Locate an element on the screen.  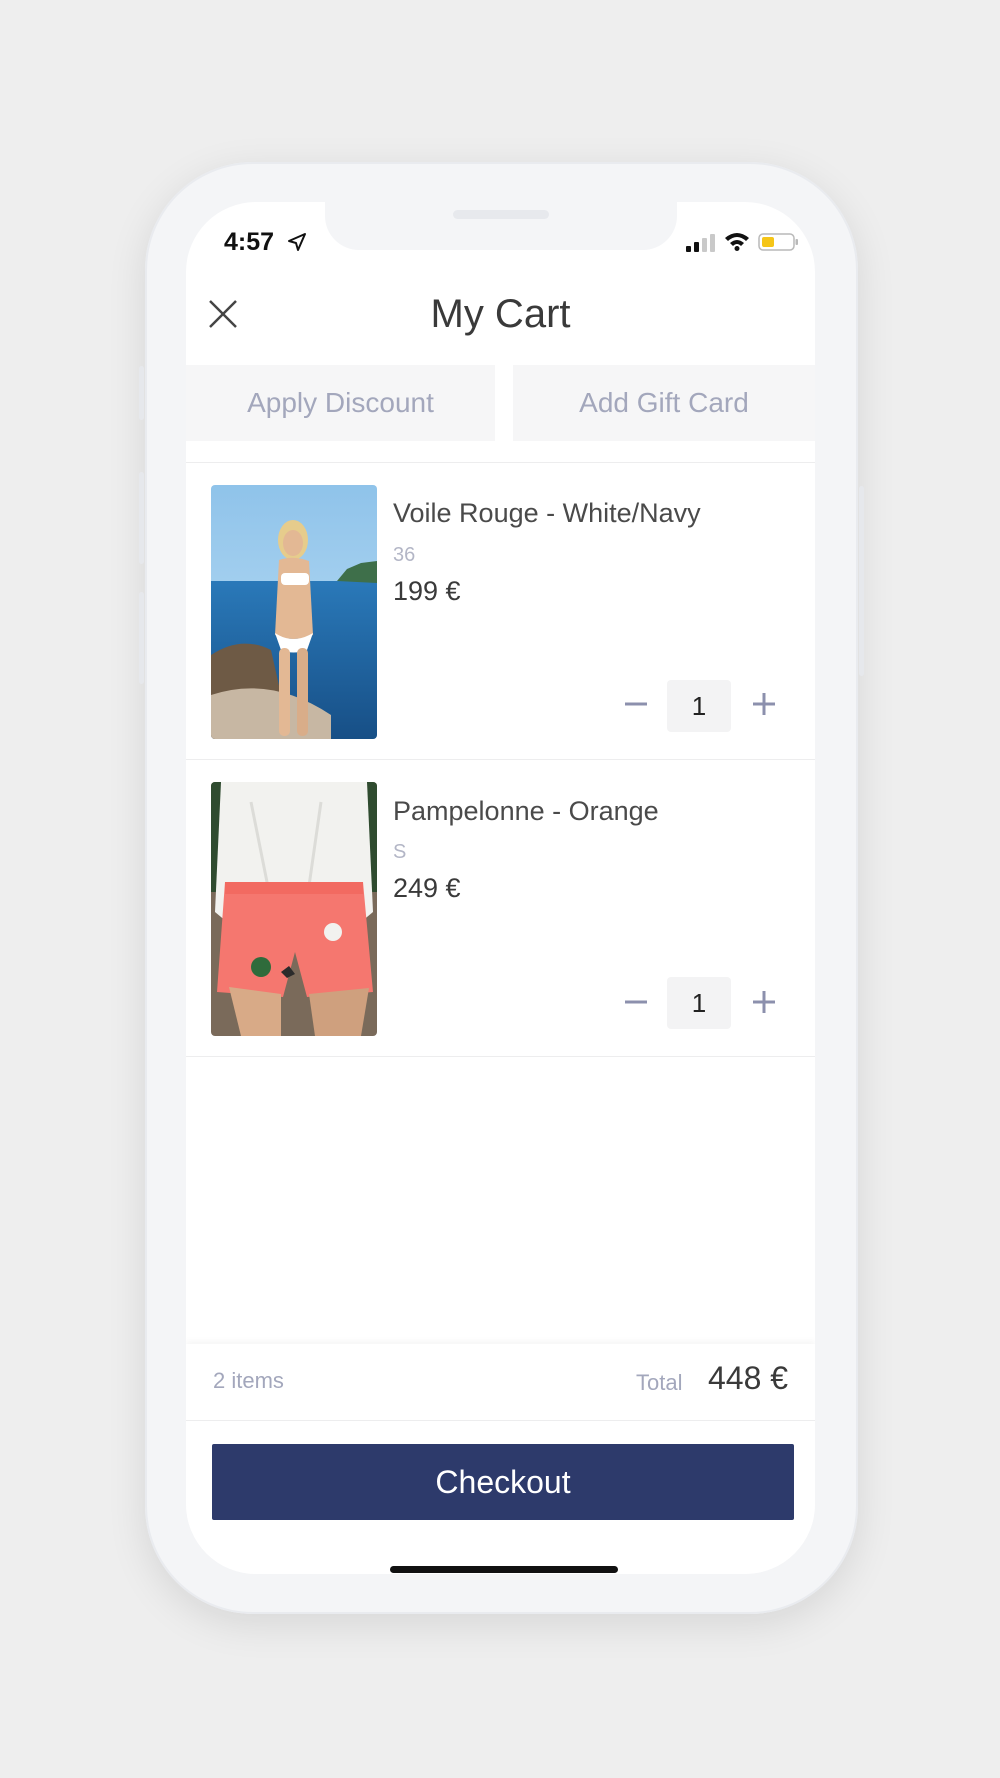
total-value: 448 € is located at coordinates (748, 1378).